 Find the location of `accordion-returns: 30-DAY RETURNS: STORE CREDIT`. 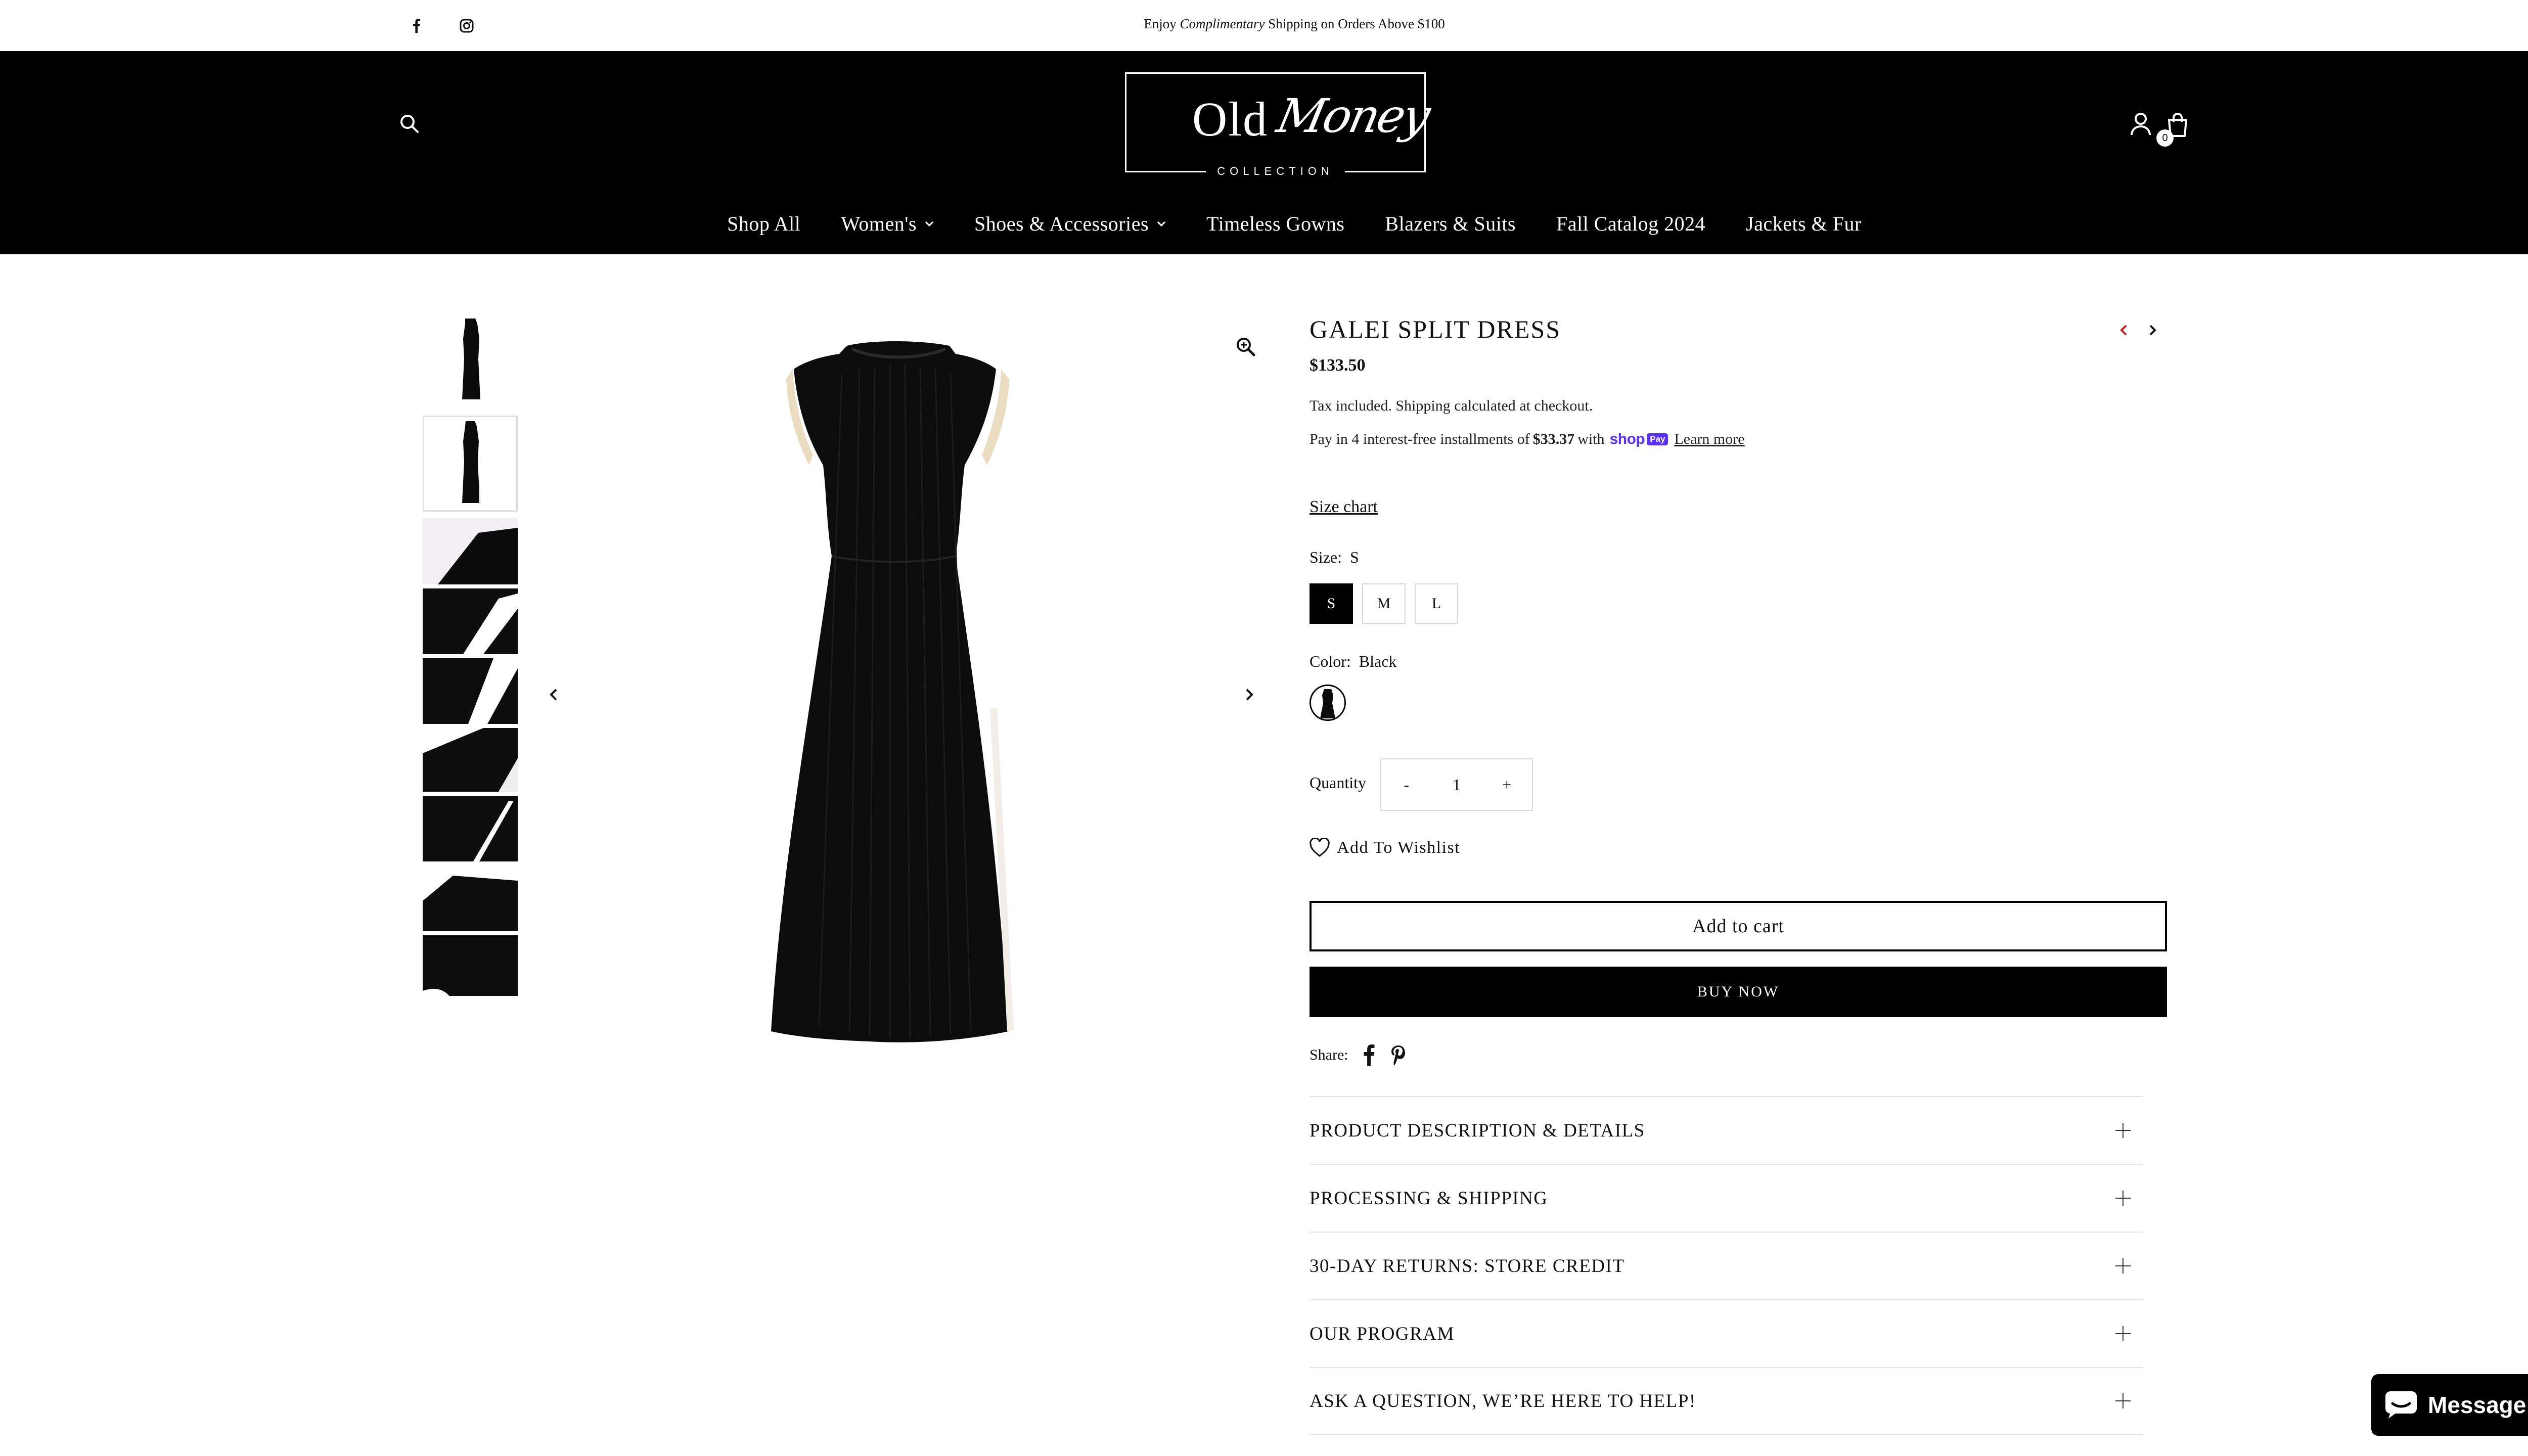

accordion-returns: 30-DAY RETURNS: STORE CREDIT is located at coordinates (1727, 1265).